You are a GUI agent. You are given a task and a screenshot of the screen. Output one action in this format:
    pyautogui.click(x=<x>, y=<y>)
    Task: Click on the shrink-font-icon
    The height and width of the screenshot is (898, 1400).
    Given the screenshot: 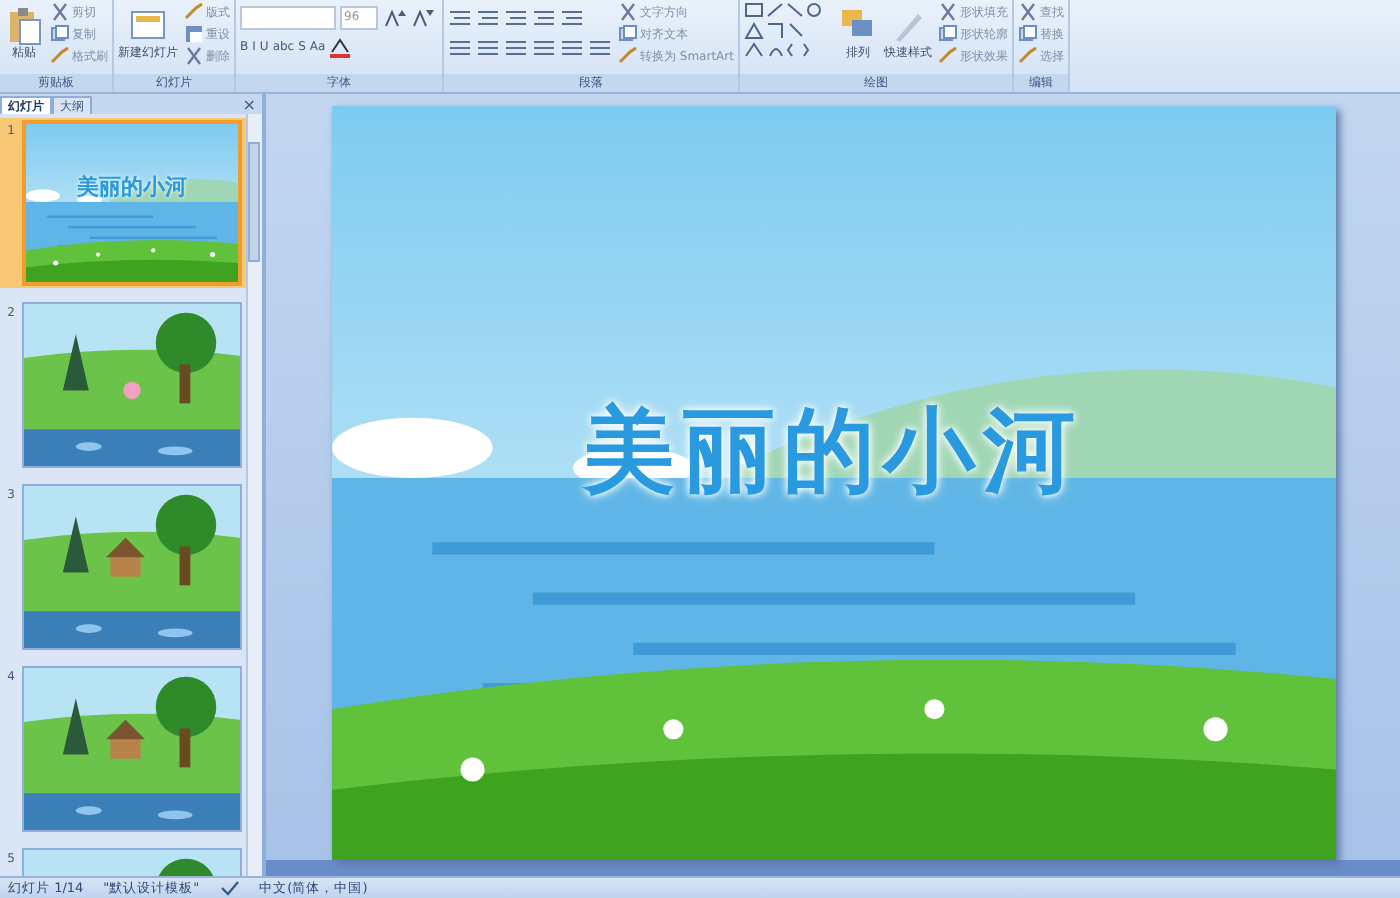 What is the action you would take?
    pyautogui.click(x=422, y=18)
    